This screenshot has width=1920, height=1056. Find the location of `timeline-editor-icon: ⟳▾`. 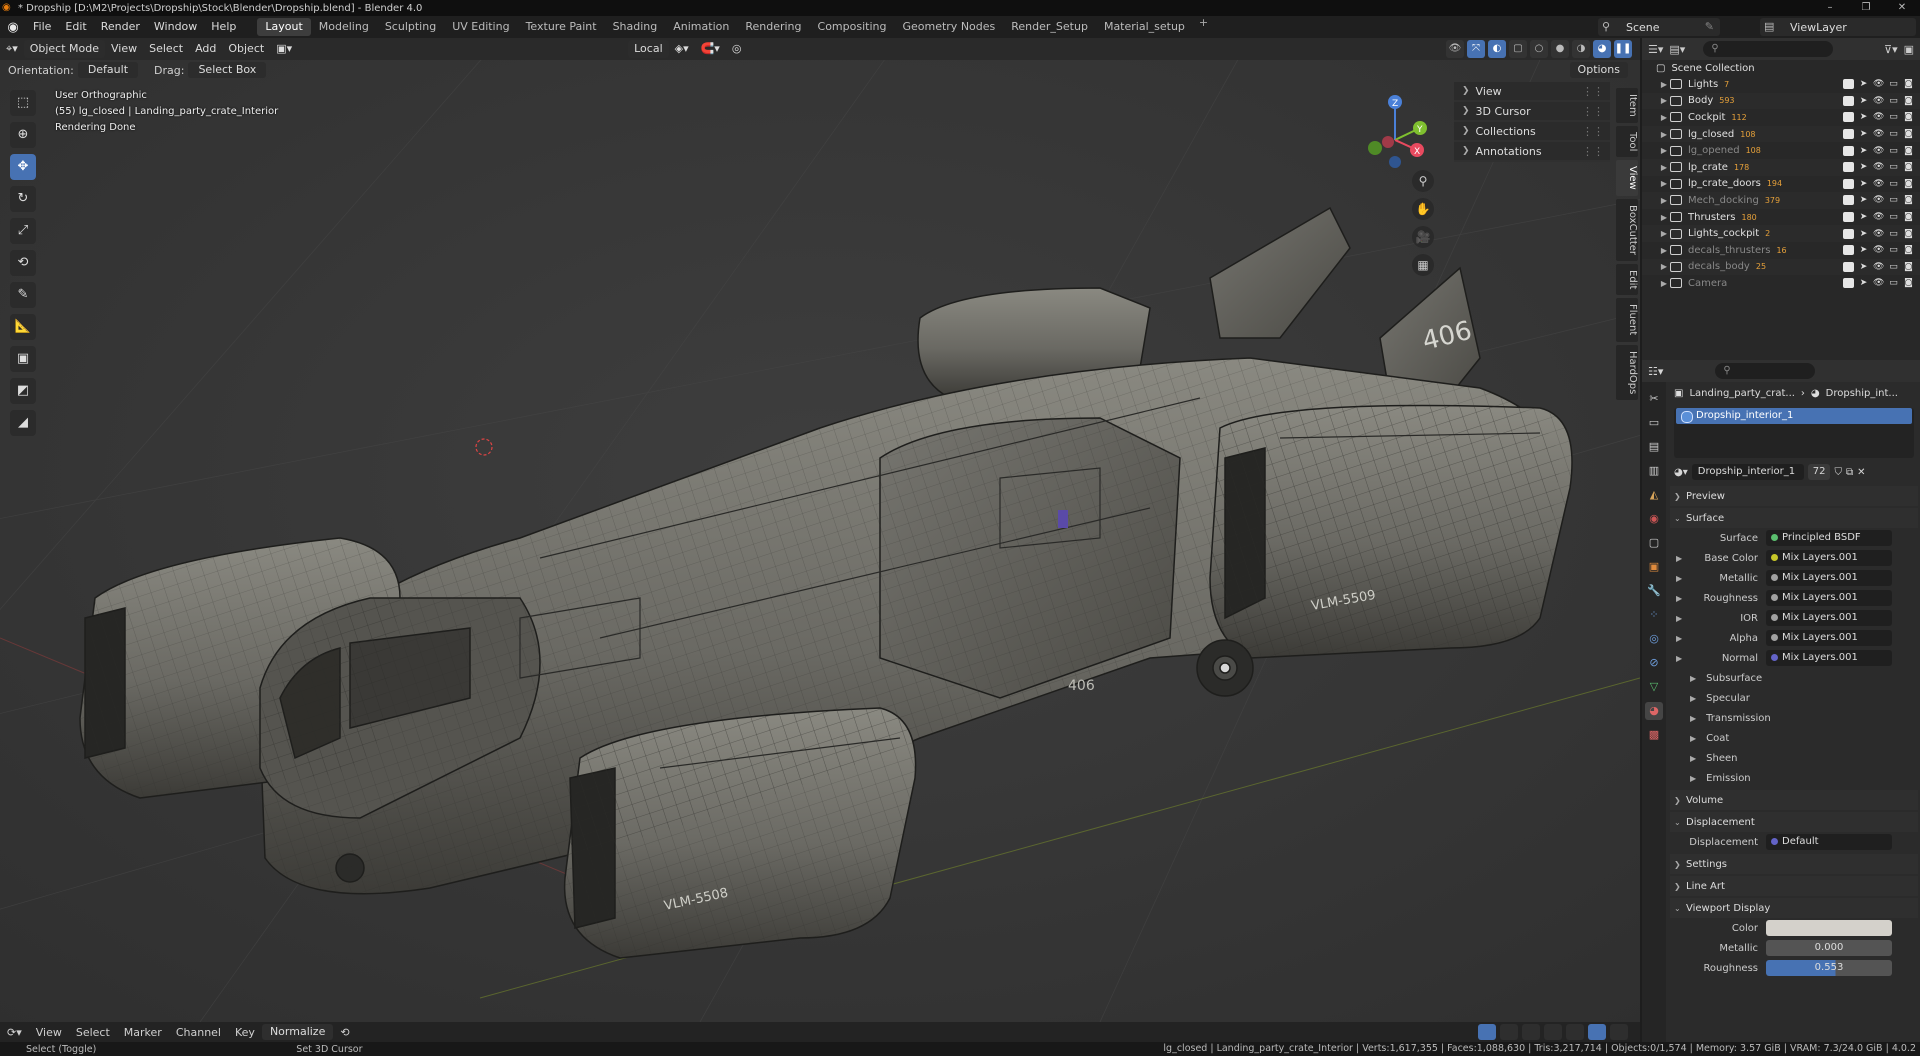

timeline-editor-icon: ⟳▾ is located at coordinates (14, 1032).